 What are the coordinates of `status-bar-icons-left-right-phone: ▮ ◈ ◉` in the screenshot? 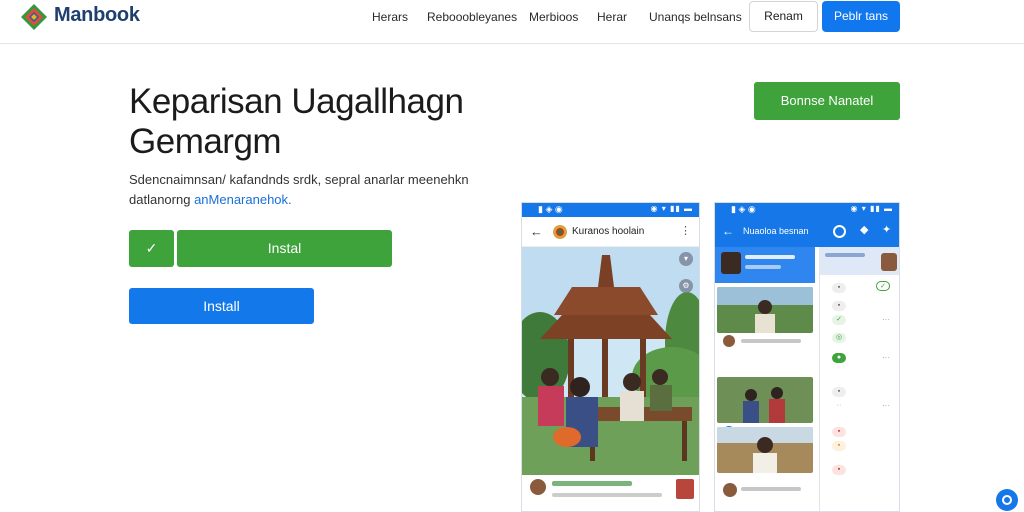 It's located at (743, 209).